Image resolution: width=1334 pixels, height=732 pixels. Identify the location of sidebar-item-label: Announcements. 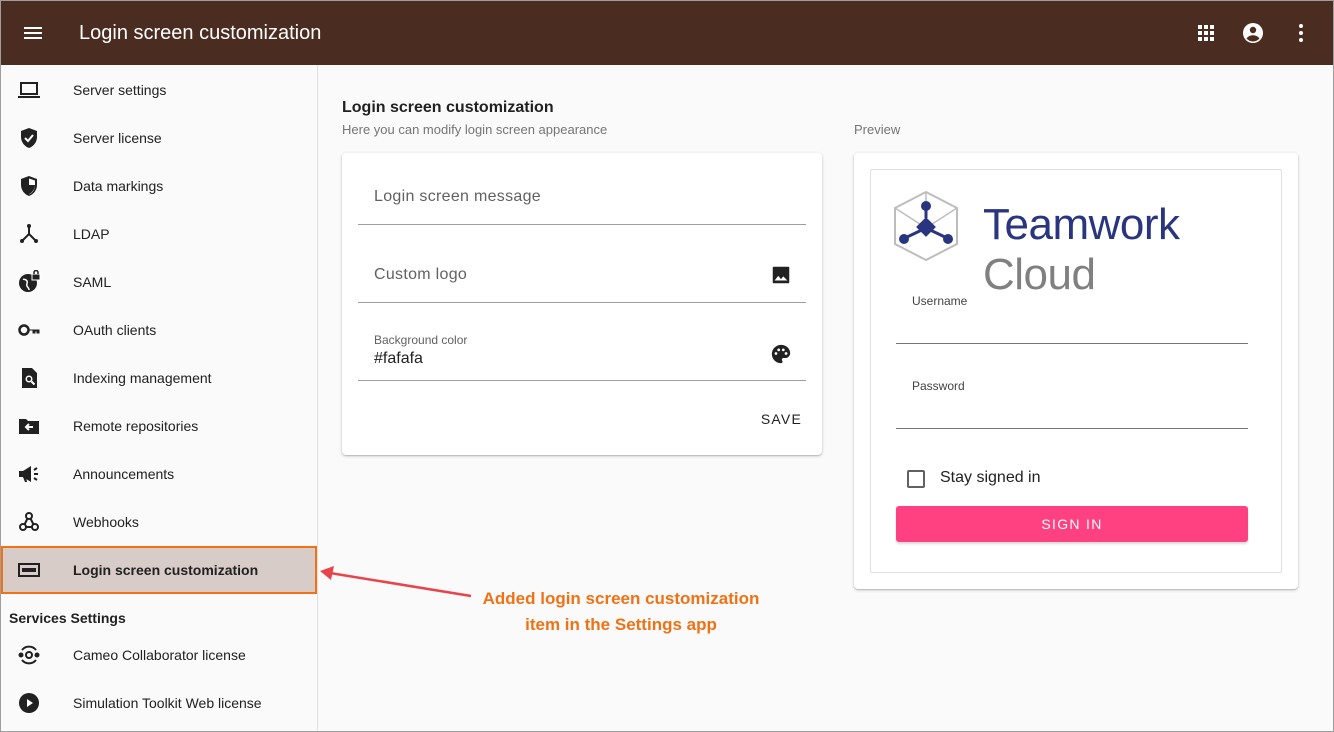
(124, 474).